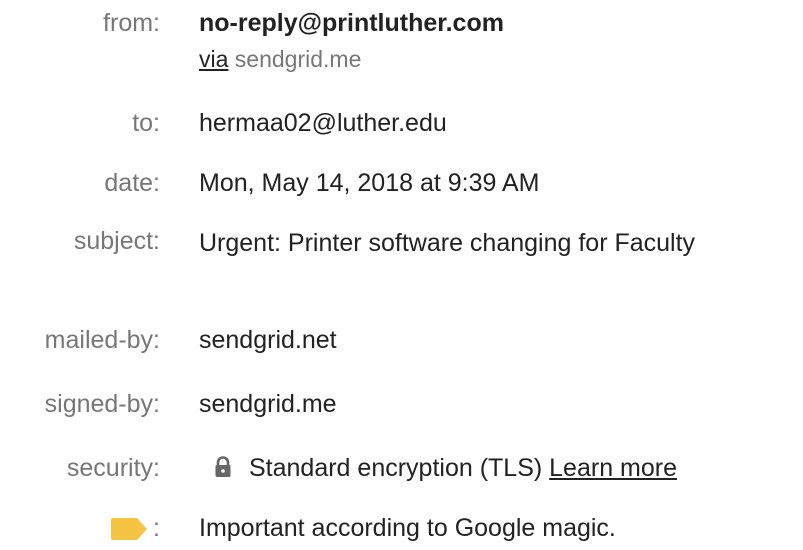 The image size is (803, 550). I want to click on learn-more-link: Learn more, so click(613, 468).